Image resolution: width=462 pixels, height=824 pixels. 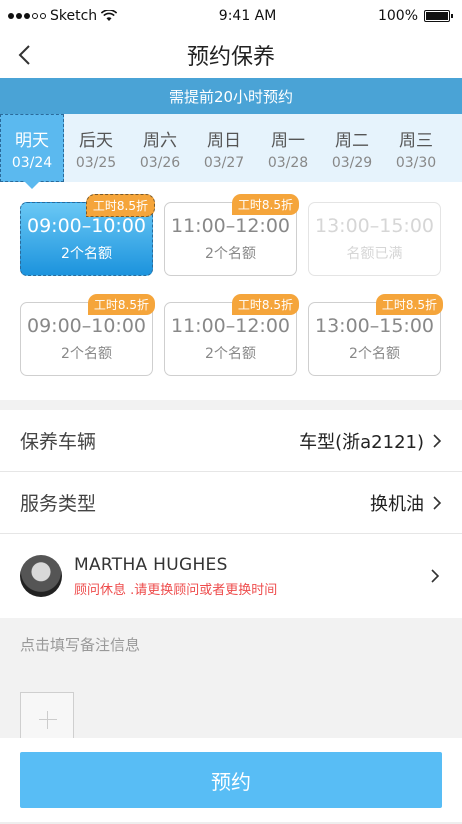 I want to click on date-tab-3: 周日 03/27, so click(x=224, y=148).